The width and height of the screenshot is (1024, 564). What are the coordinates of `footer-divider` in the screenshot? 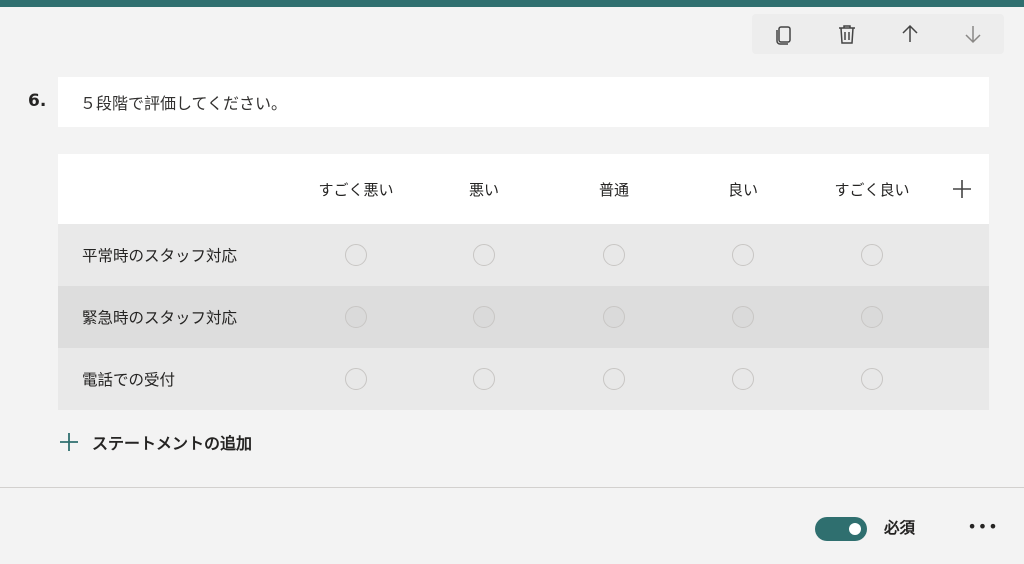 It's located at (512, 487).